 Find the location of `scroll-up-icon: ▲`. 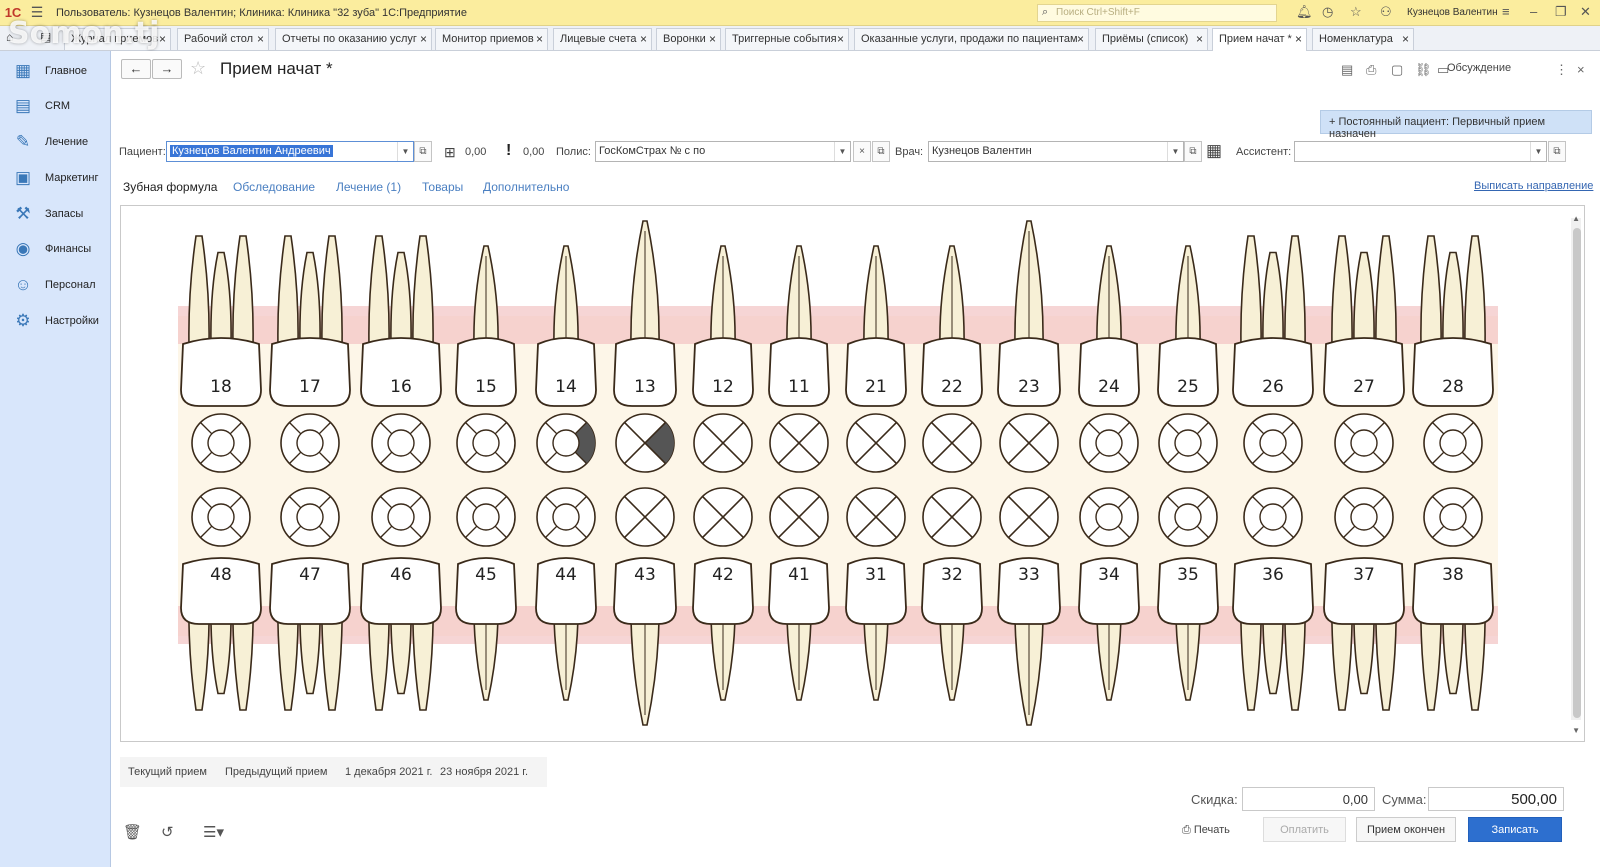

scroll-up-icon: ▲ is located at coordinates (1576, 218).